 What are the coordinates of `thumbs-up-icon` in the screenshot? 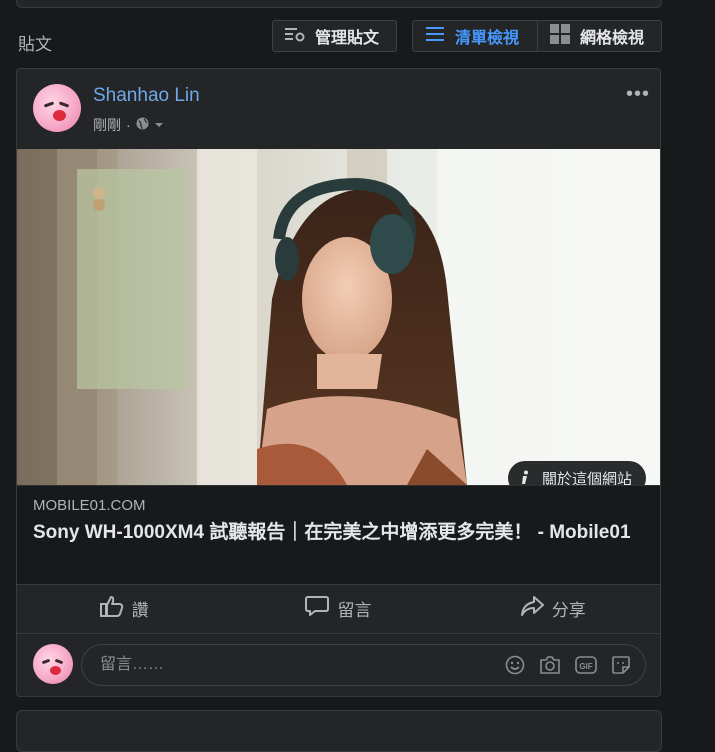 It's located at (111, 608).